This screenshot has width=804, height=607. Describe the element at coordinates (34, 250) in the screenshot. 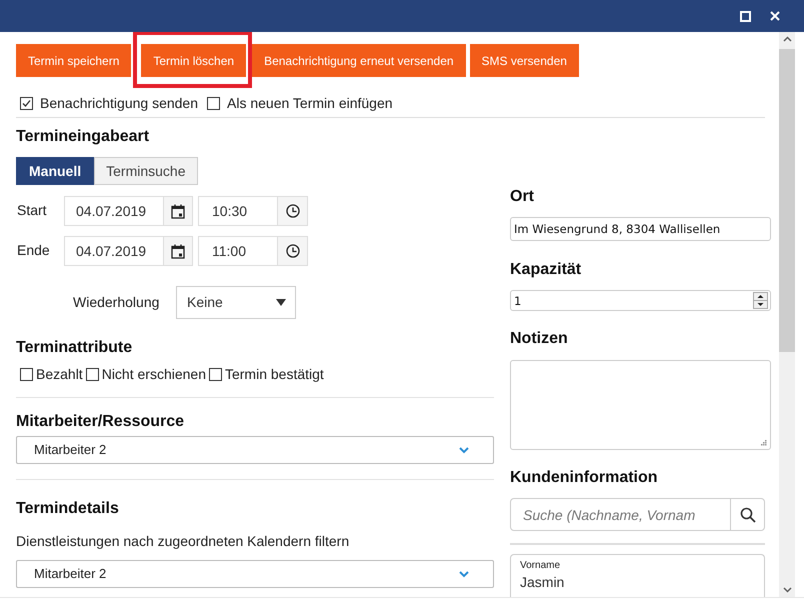

I see `field-label: Ende` at that location.